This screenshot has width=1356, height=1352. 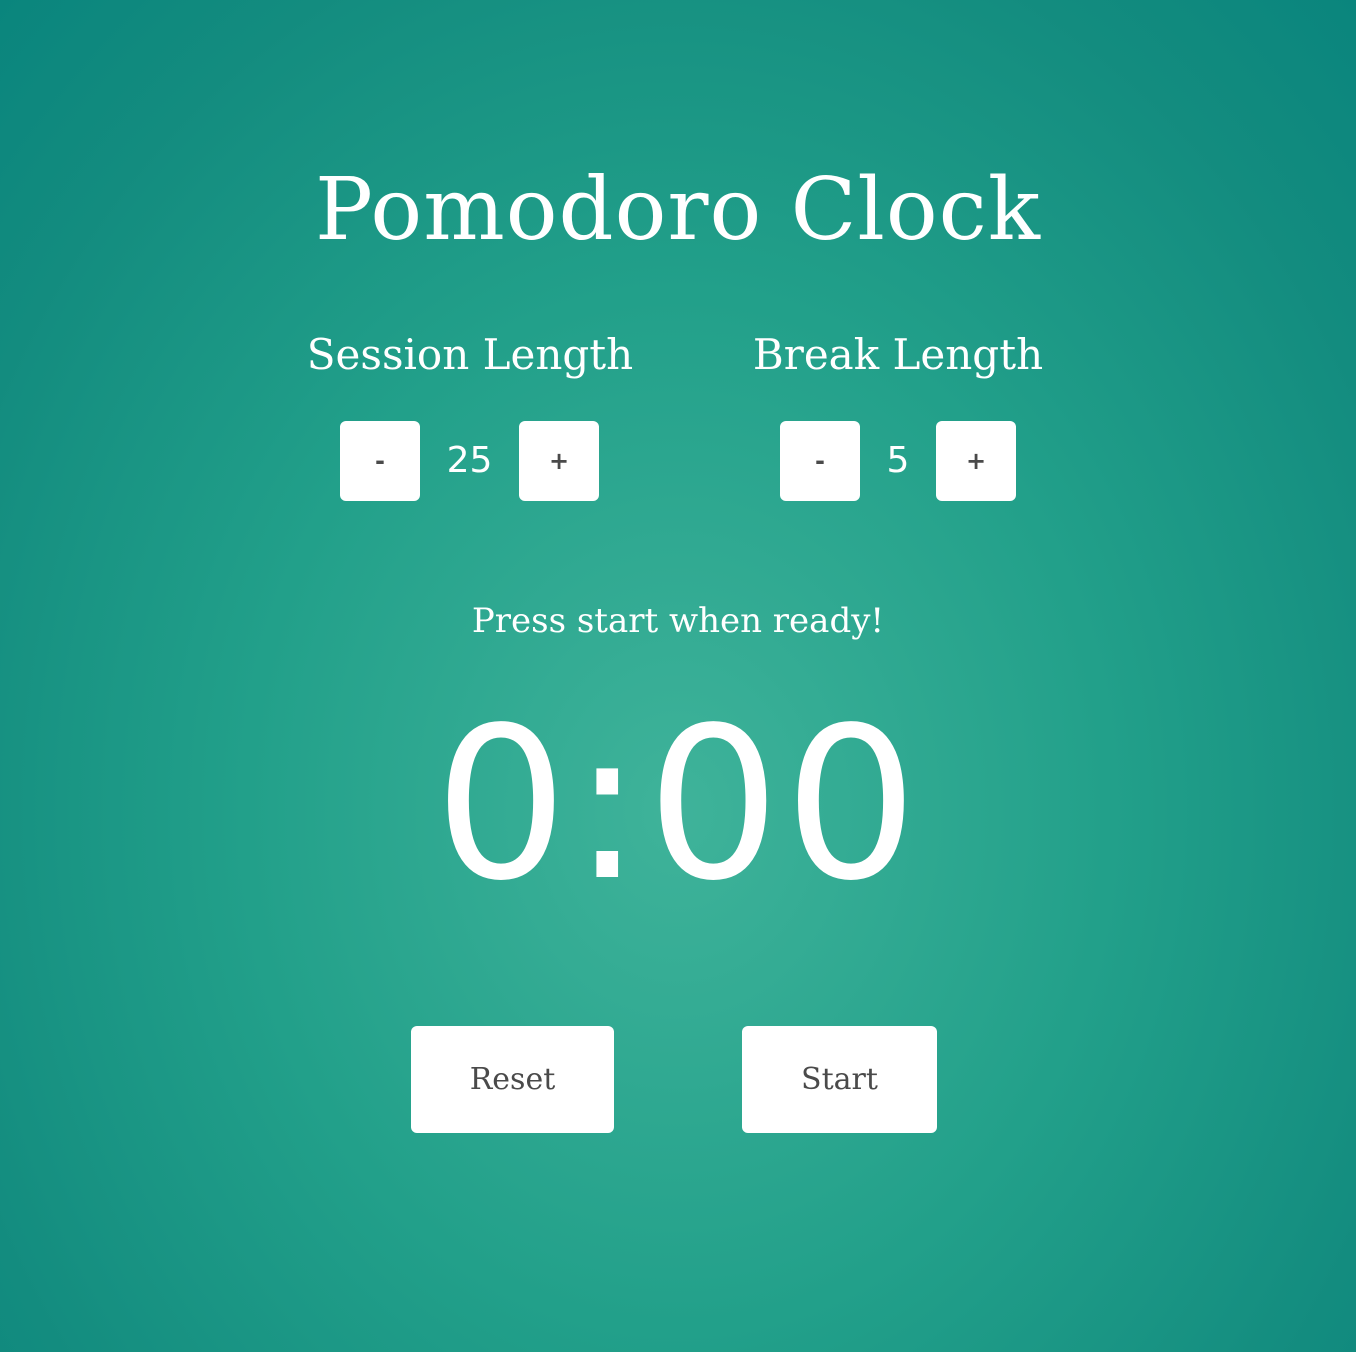 I want to click on reset-button: Reset, so click(x=512, y=1079).